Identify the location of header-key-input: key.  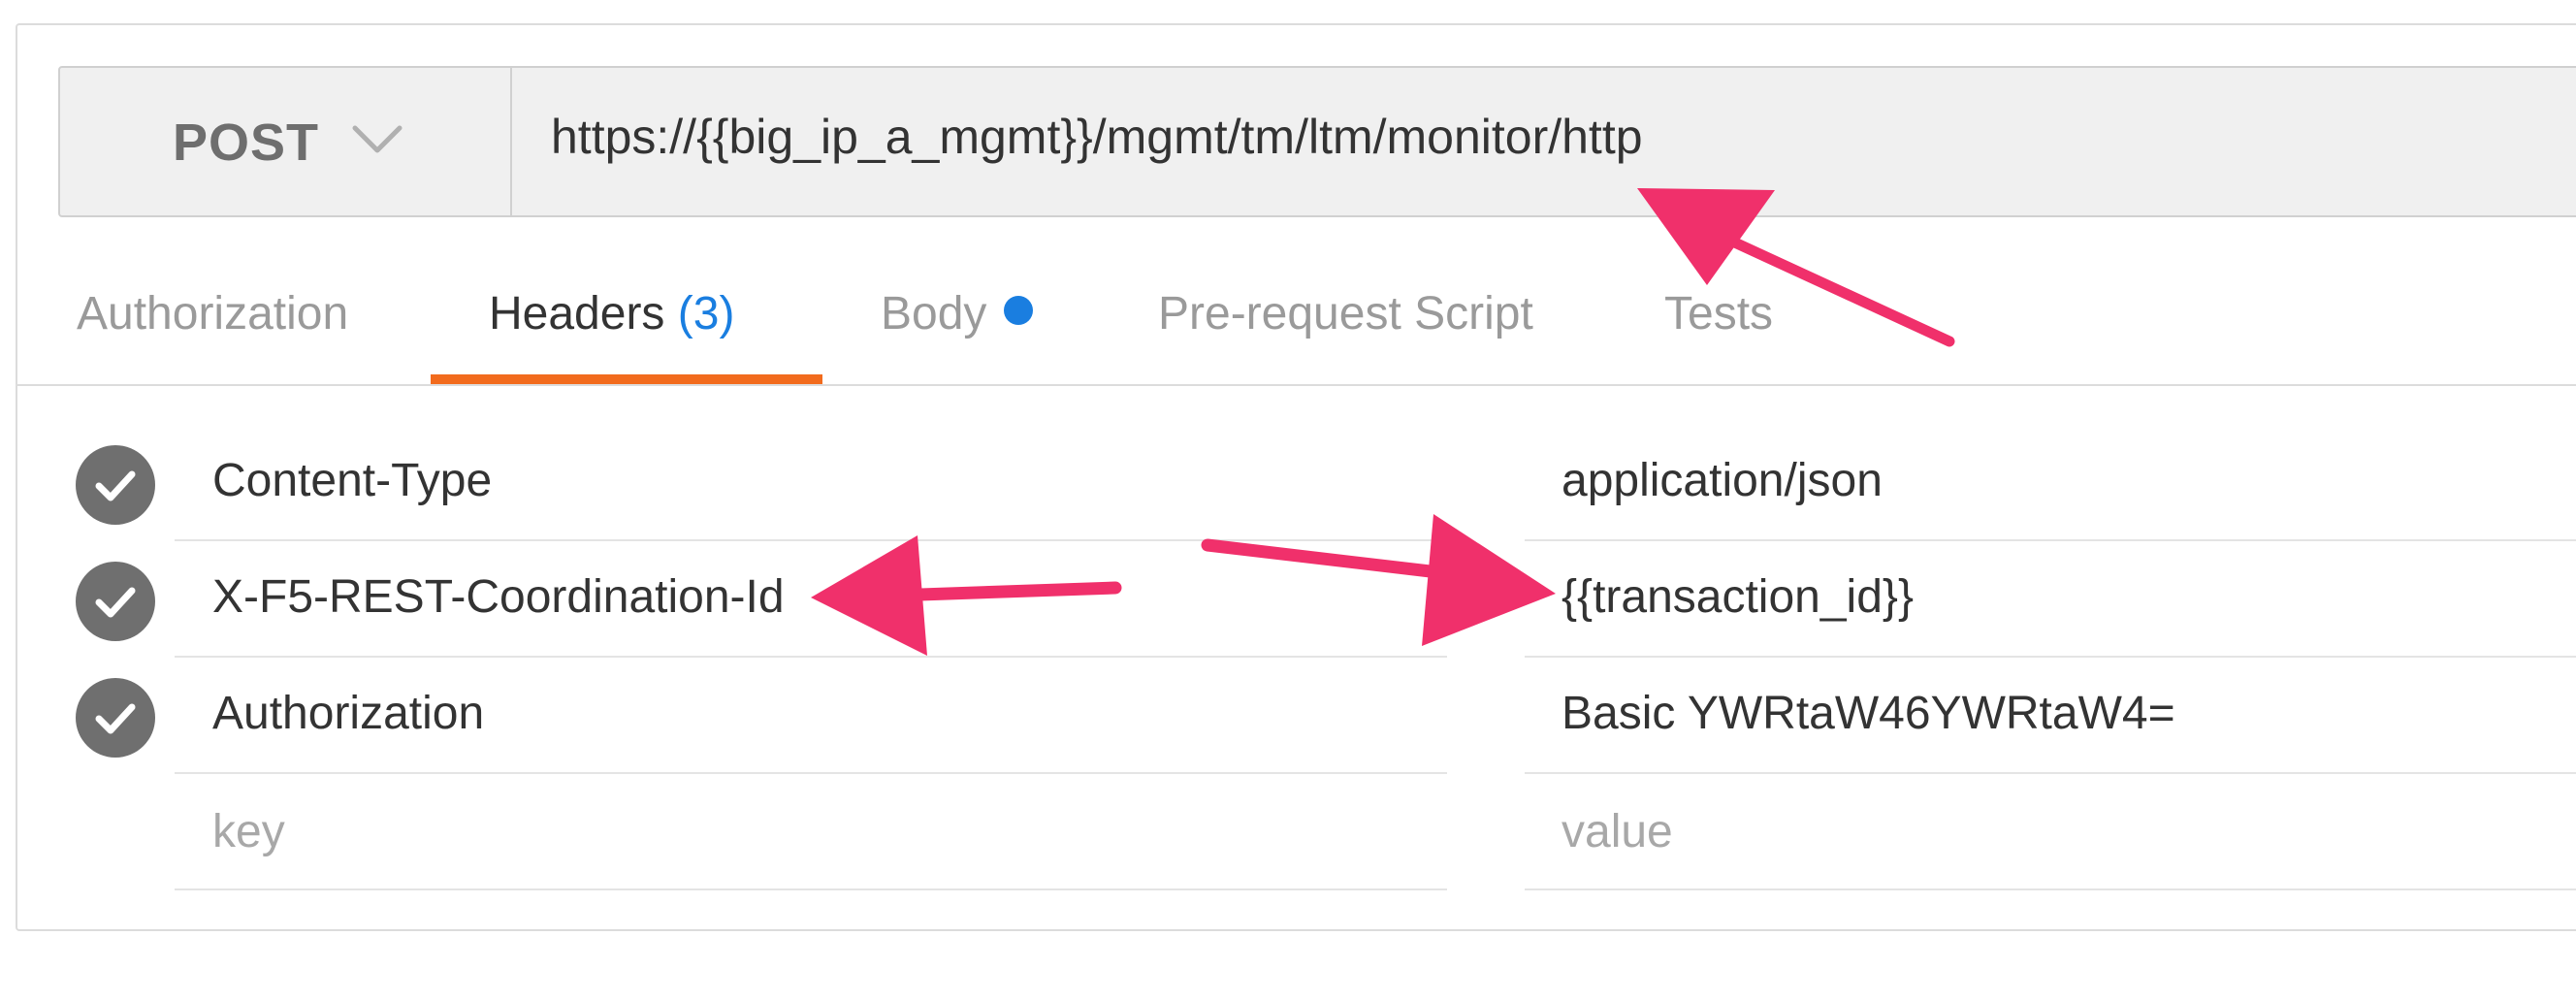
(248, 831).